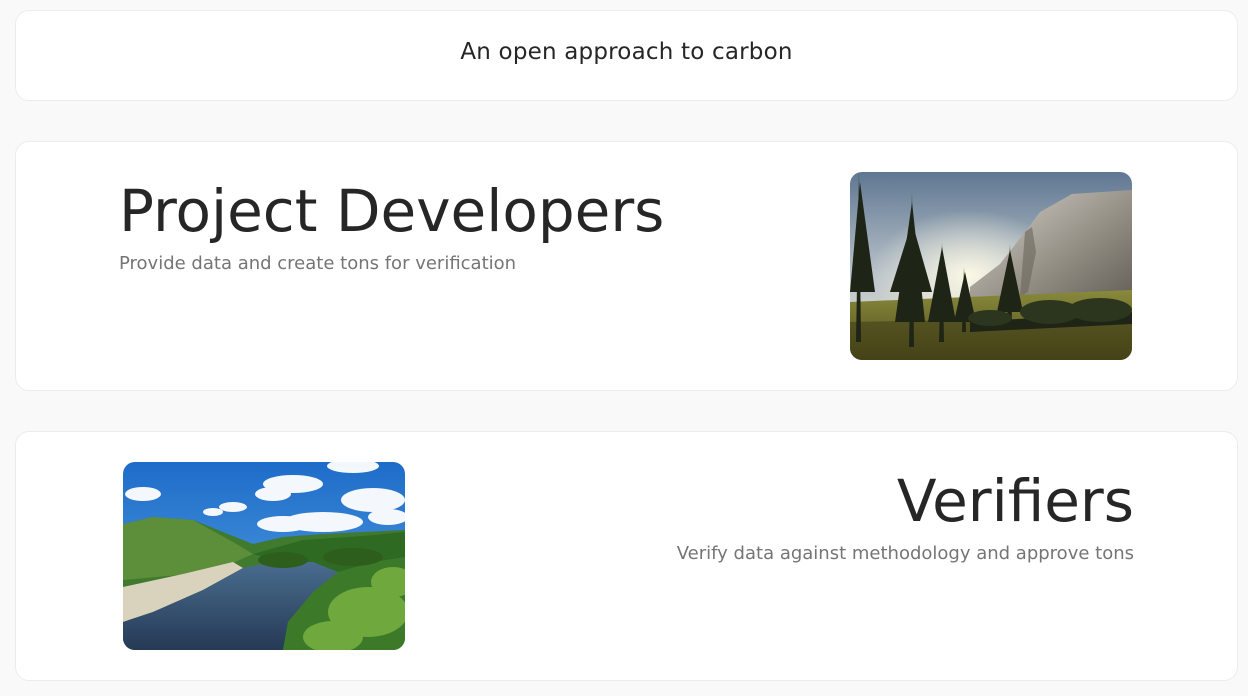 This screenshot has height=696, width=1248. Describe the element at coordinates (392, 211) in the screenshot. I see `project-developers-title: Project Developers` at that location.